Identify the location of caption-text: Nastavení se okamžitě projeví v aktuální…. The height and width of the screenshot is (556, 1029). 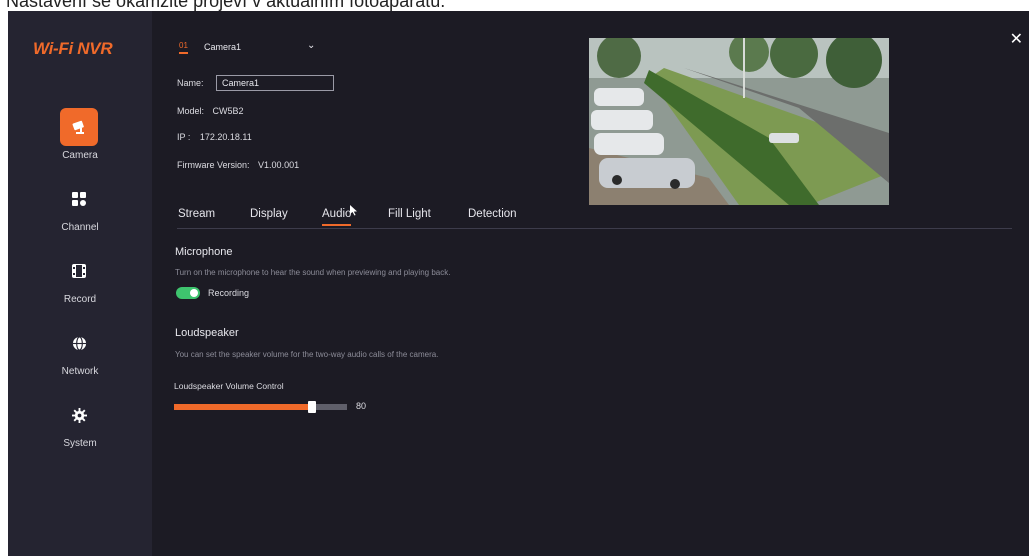
(226, 5).